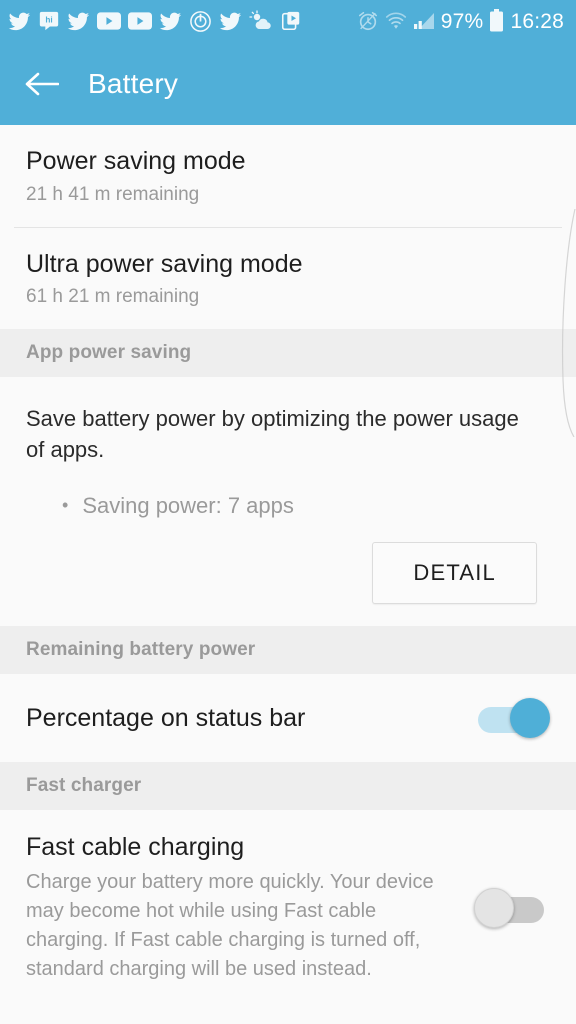 This screenshot has width=576, height=1024. What do you see at coordinates (288, 786) in the screenshot?
I see `section-header-fast-charger: Fast charger` at bounding box center [288, 786].